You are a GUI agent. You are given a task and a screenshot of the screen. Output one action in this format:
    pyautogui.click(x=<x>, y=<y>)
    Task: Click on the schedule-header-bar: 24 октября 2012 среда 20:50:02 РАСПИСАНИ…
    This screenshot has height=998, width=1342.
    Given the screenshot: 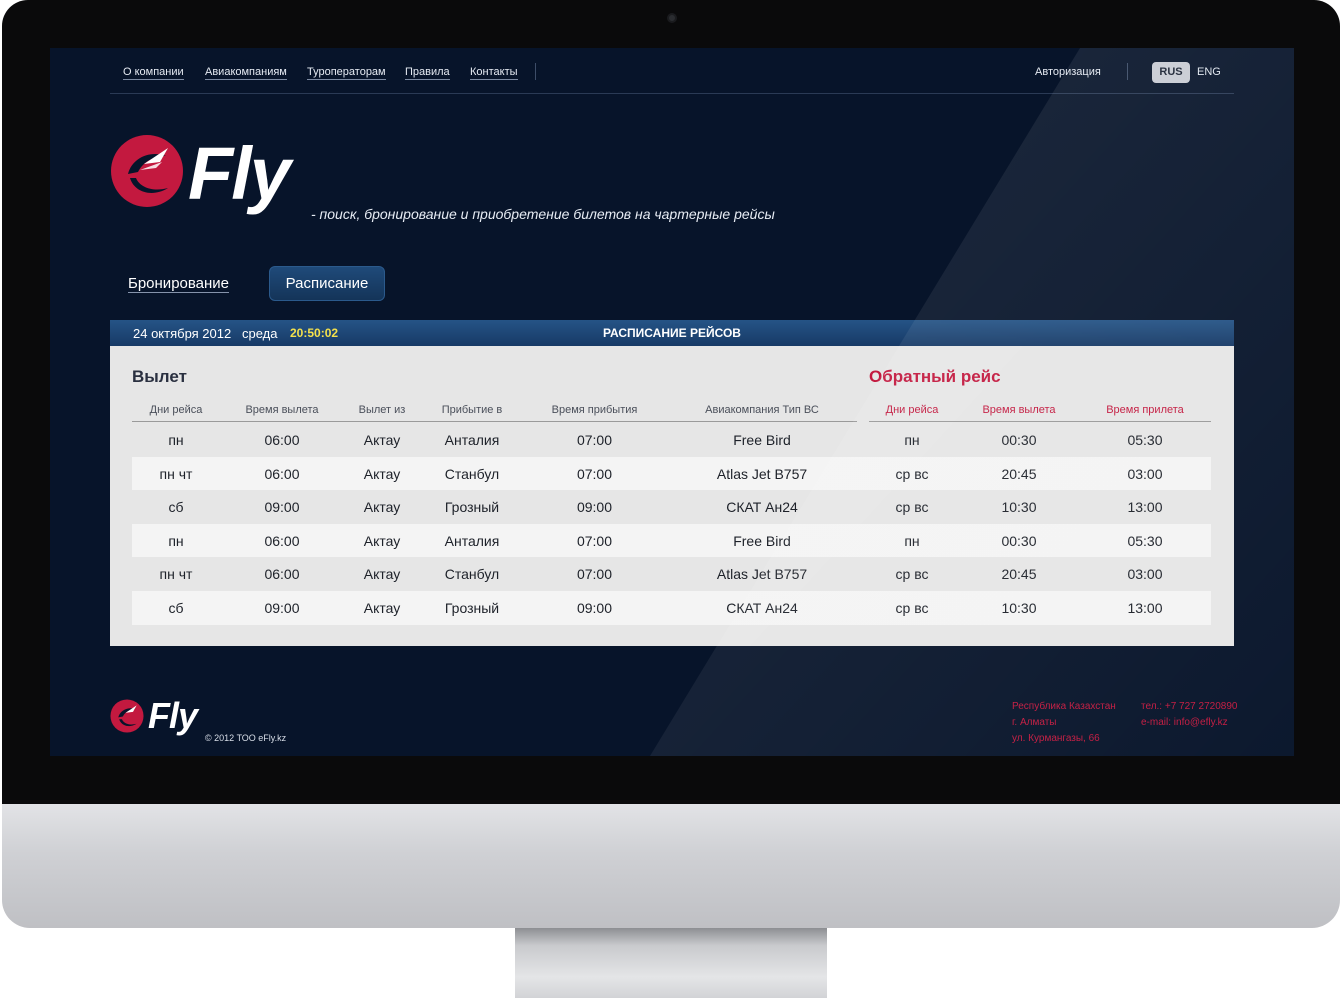 What is the action you would take?
    pyautogui.click(x=672, y=333)
    